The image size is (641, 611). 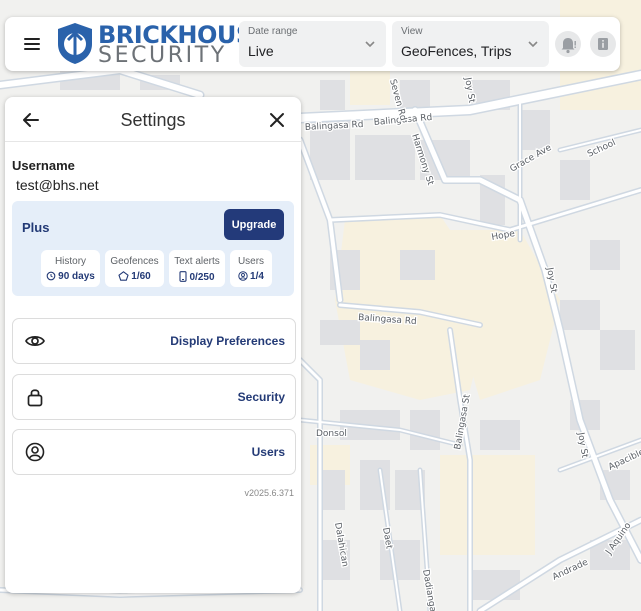 I want to click on plan-stat-text-alerts: Text alerts 0/250, so click(x=197, y=268).